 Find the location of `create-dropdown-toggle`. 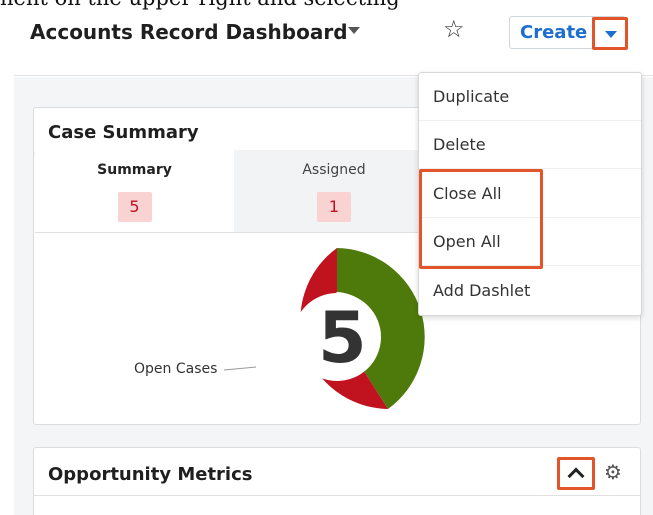

create-dropdown-toggle is located at coordinates (610, 33).